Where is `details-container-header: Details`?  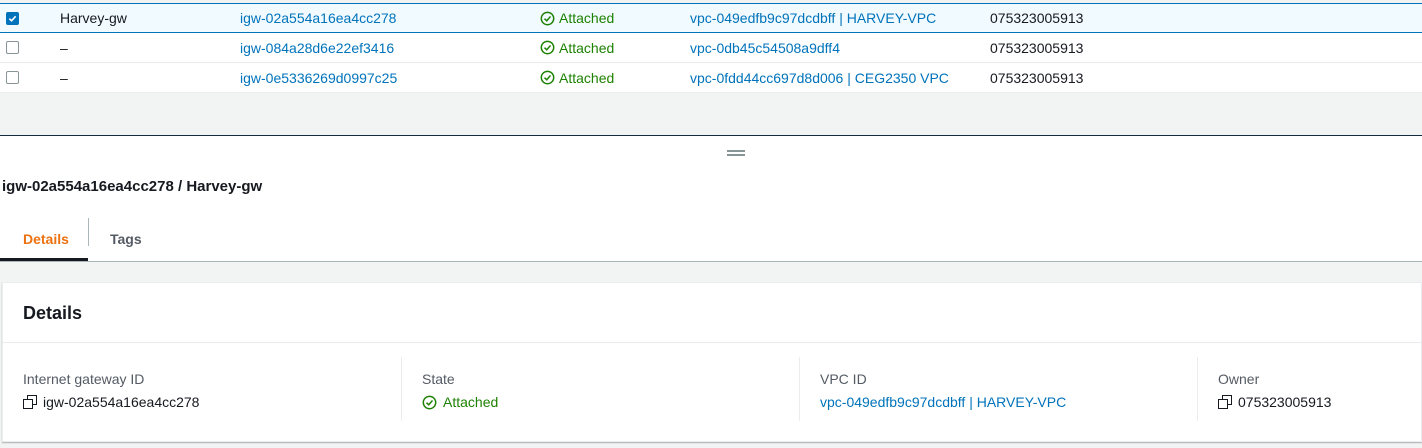 details-container-header: Details is located at coordinates (712, 313).